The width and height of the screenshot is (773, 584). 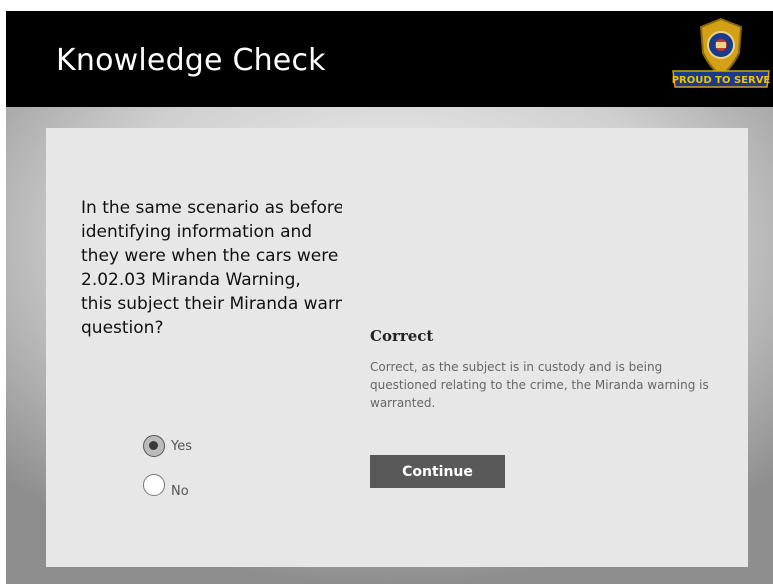 I want to click on option-no-label: No, so click(x=180, y=491).